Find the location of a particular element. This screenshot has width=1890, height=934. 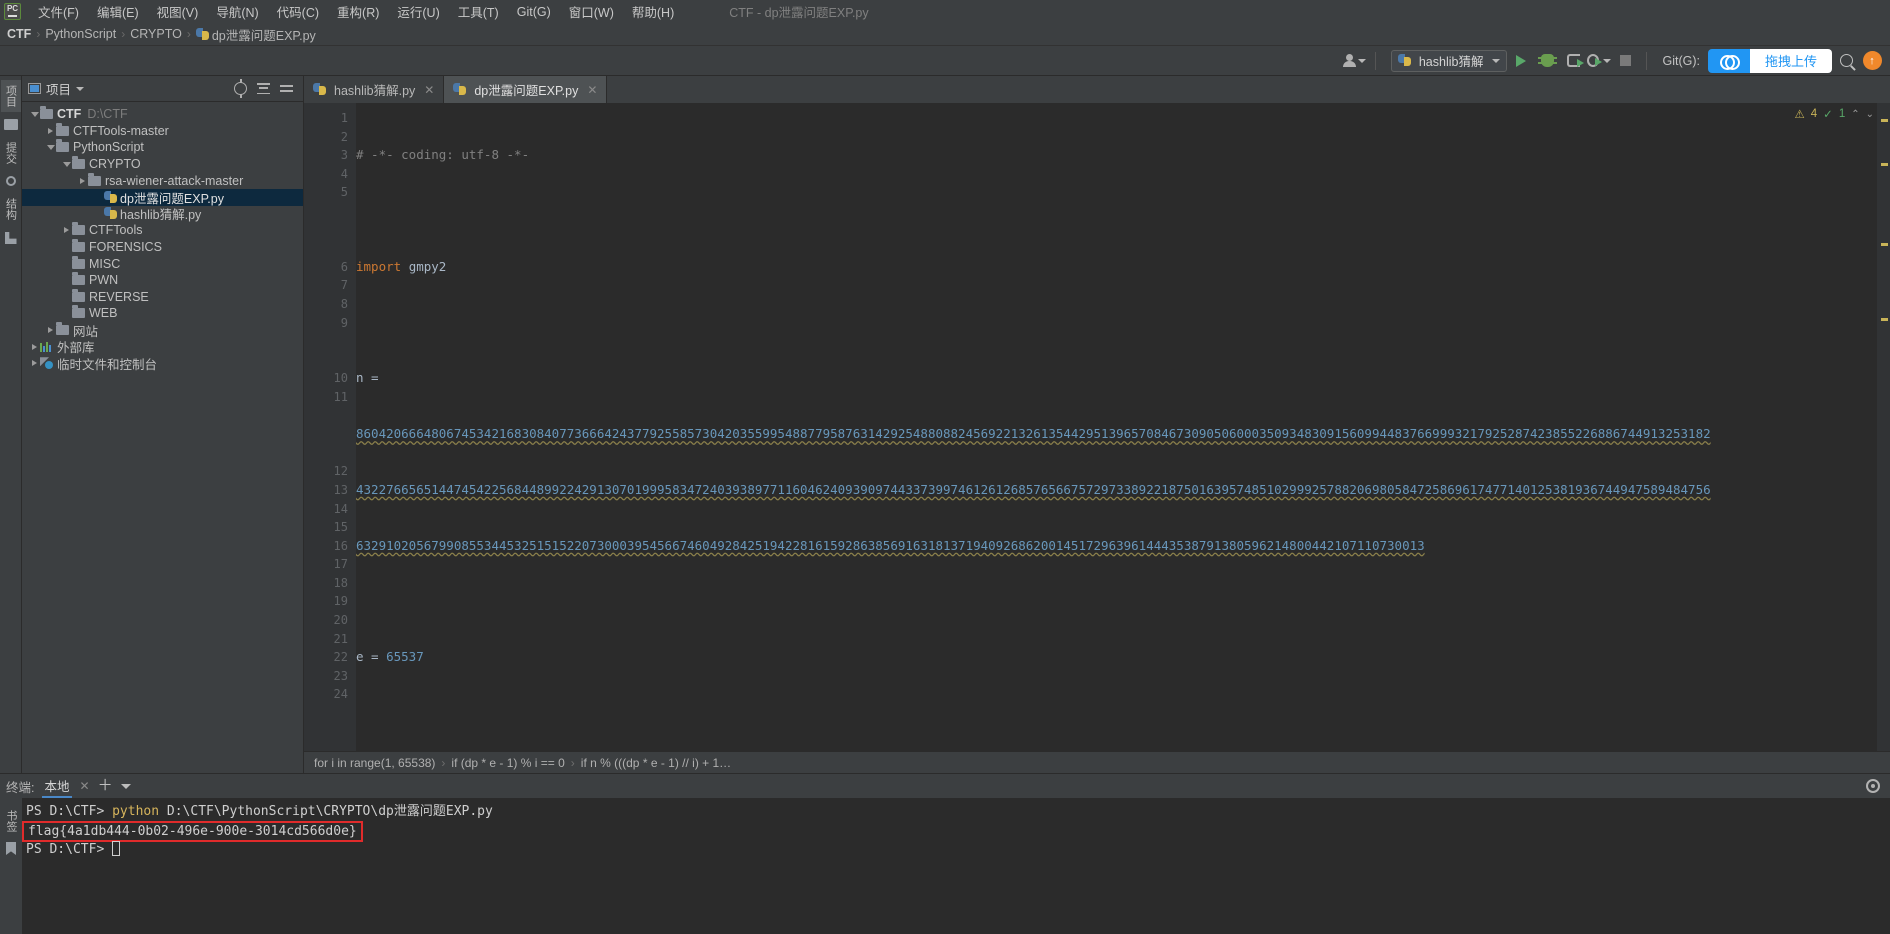

toolbar-right-group: hashlib猜解 Git(G): 拖拽上传 ↑ is located at coordinates (1616, 60).